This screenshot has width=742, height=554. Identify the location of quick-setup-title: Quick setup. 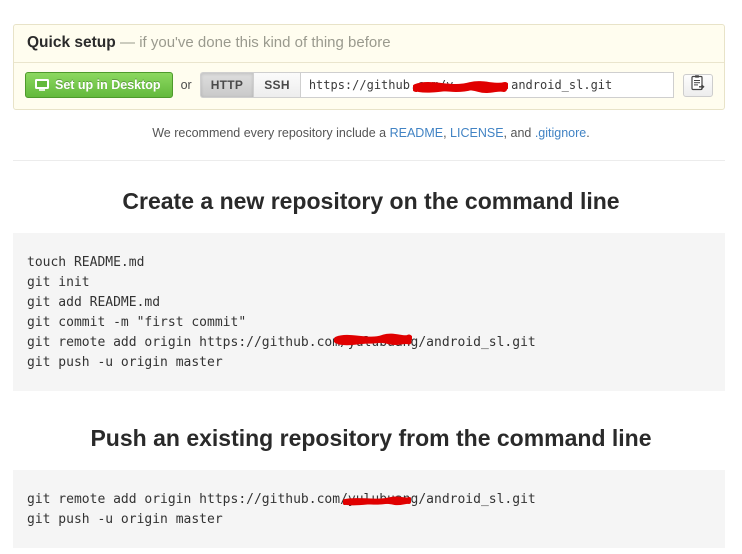
(71, 42).